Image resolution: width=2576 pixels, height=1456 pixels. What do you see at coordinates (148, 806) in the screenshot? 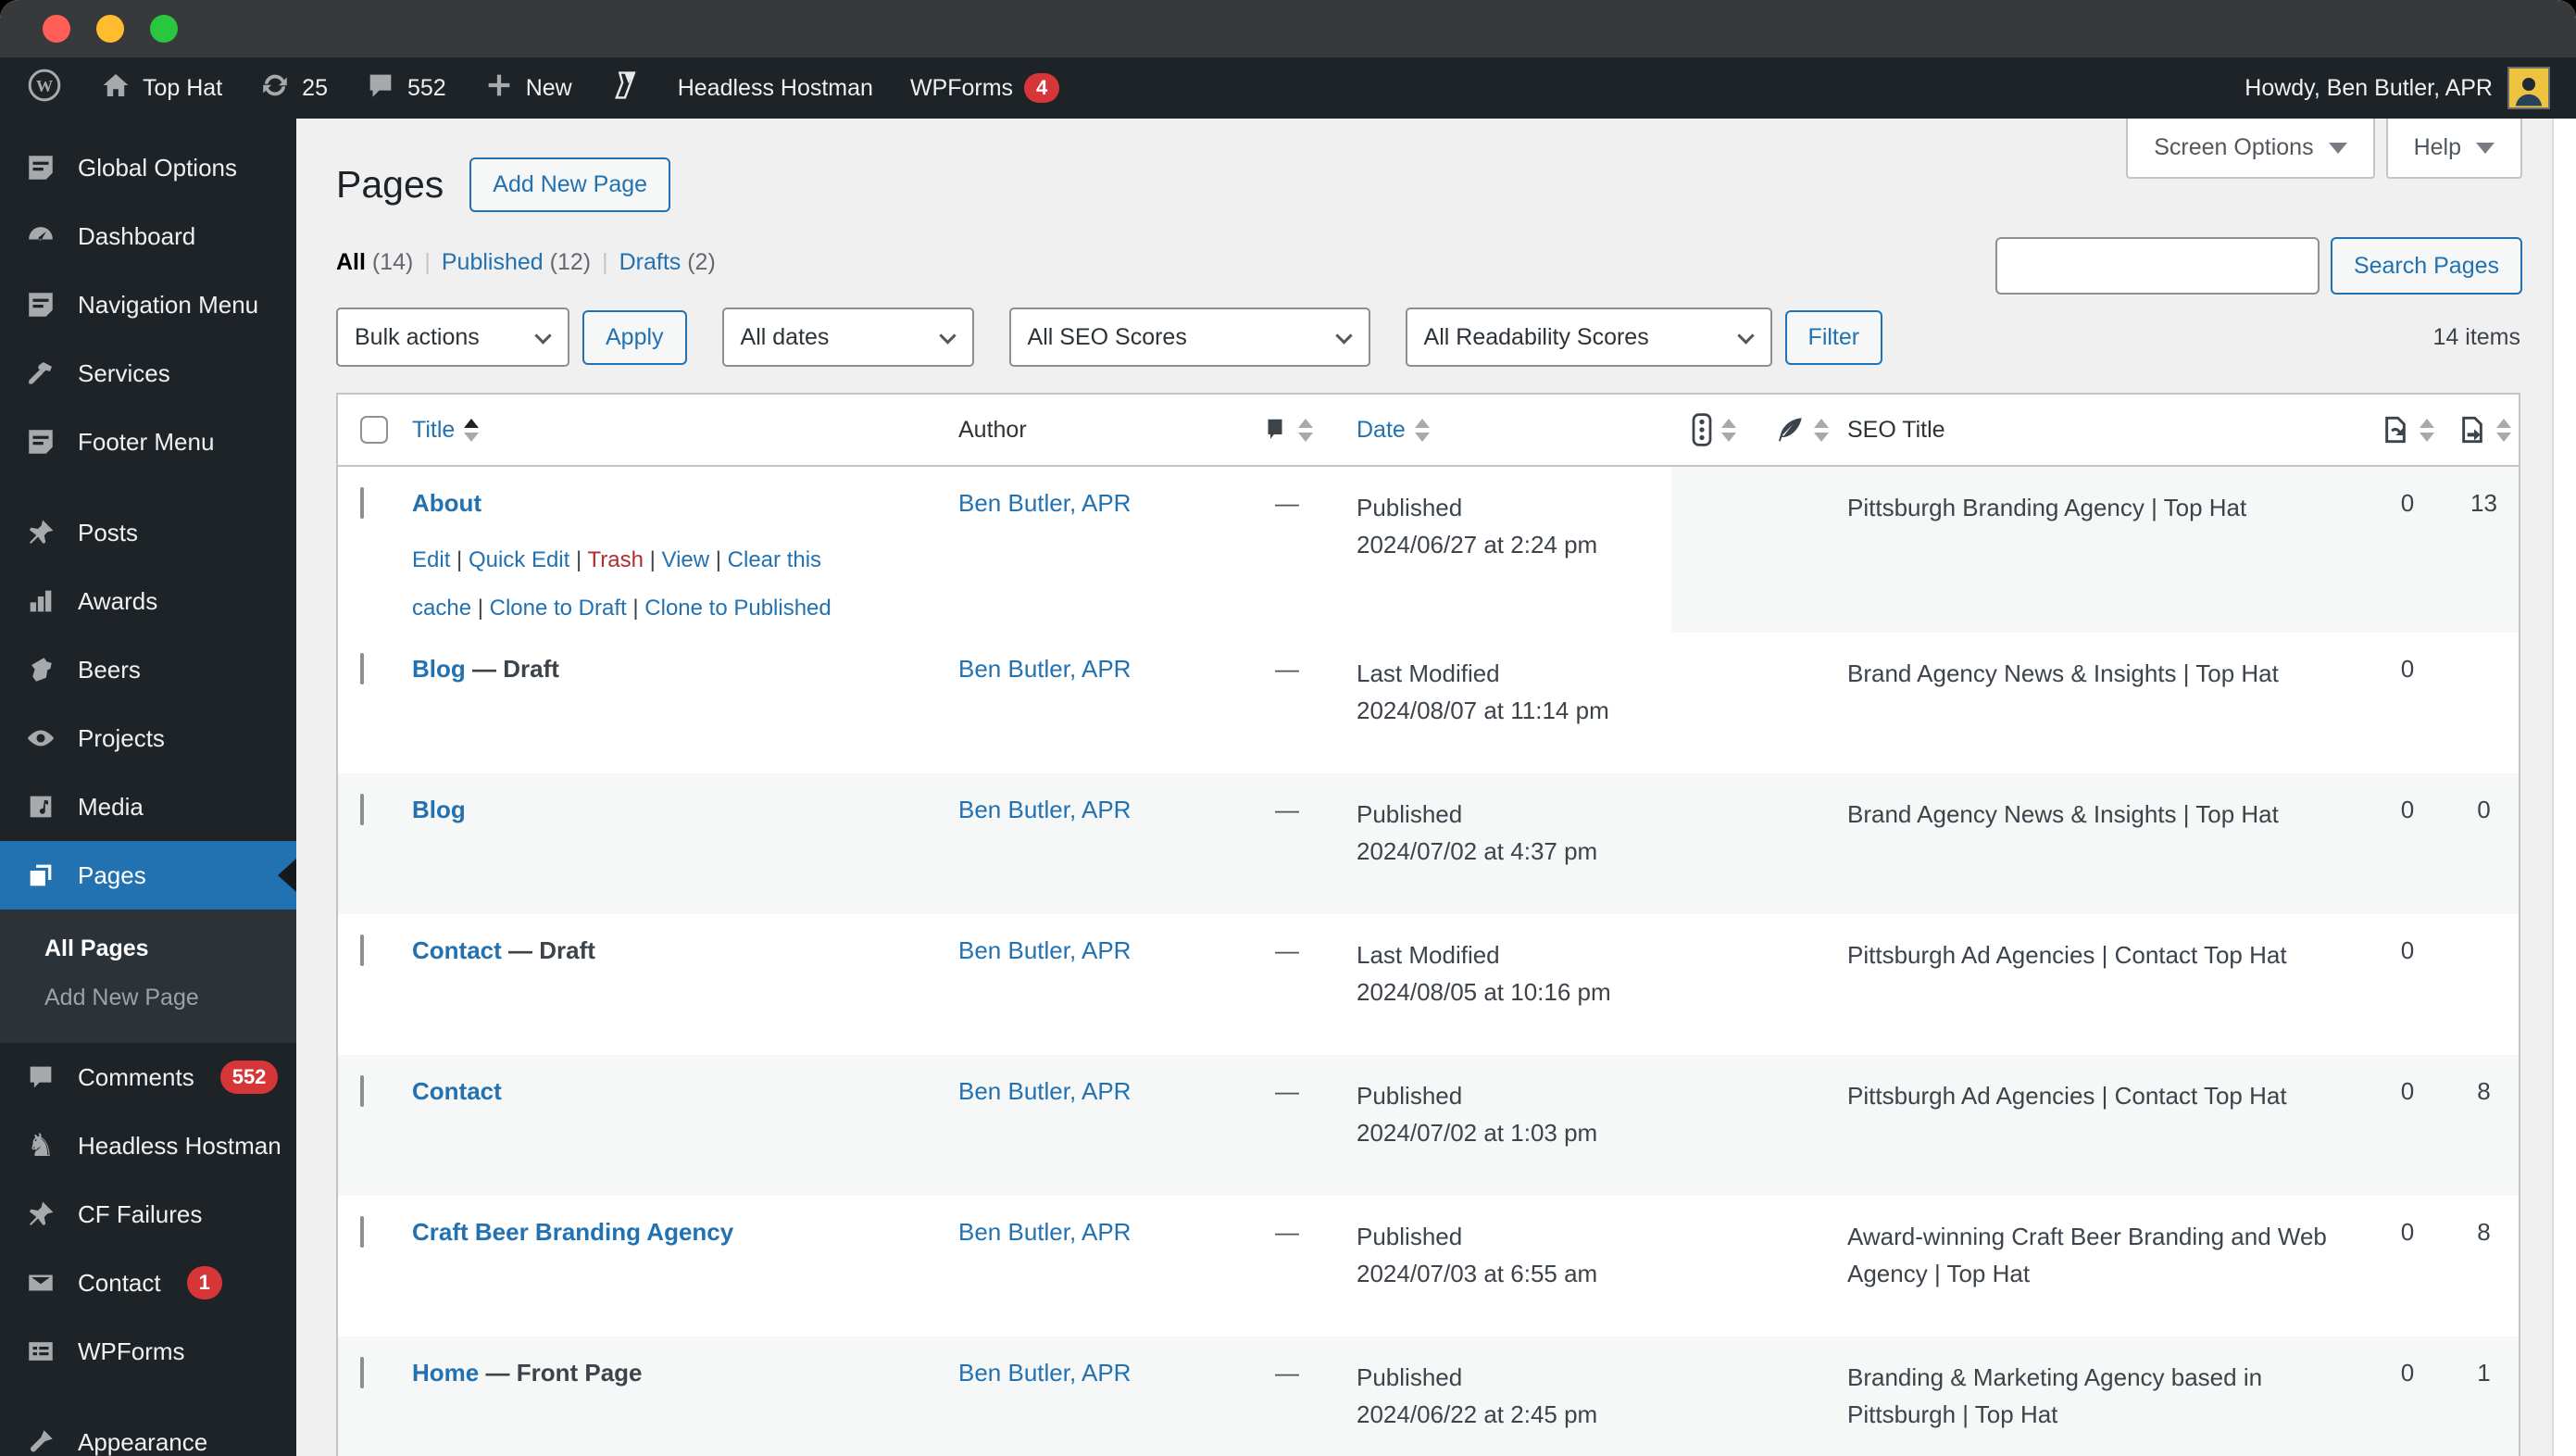
I see `sidebar-item-media: Media` at bounding box center [148, 806].